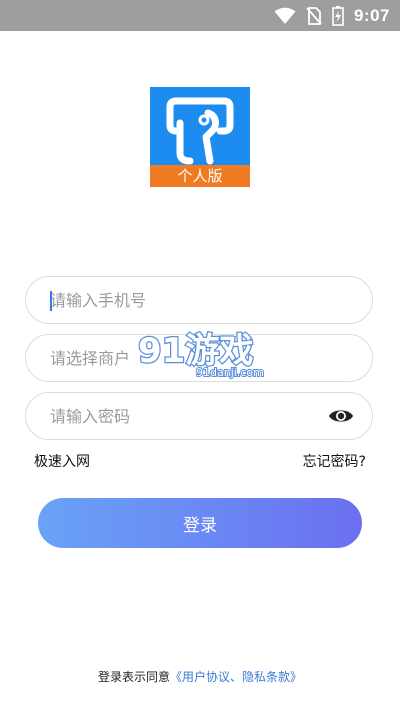 Image resolution: width=400 pixels, height=711 pixels. Describe the element at coordinates (285, 15) in the screenshot. I see `wifi-icon` at that location.